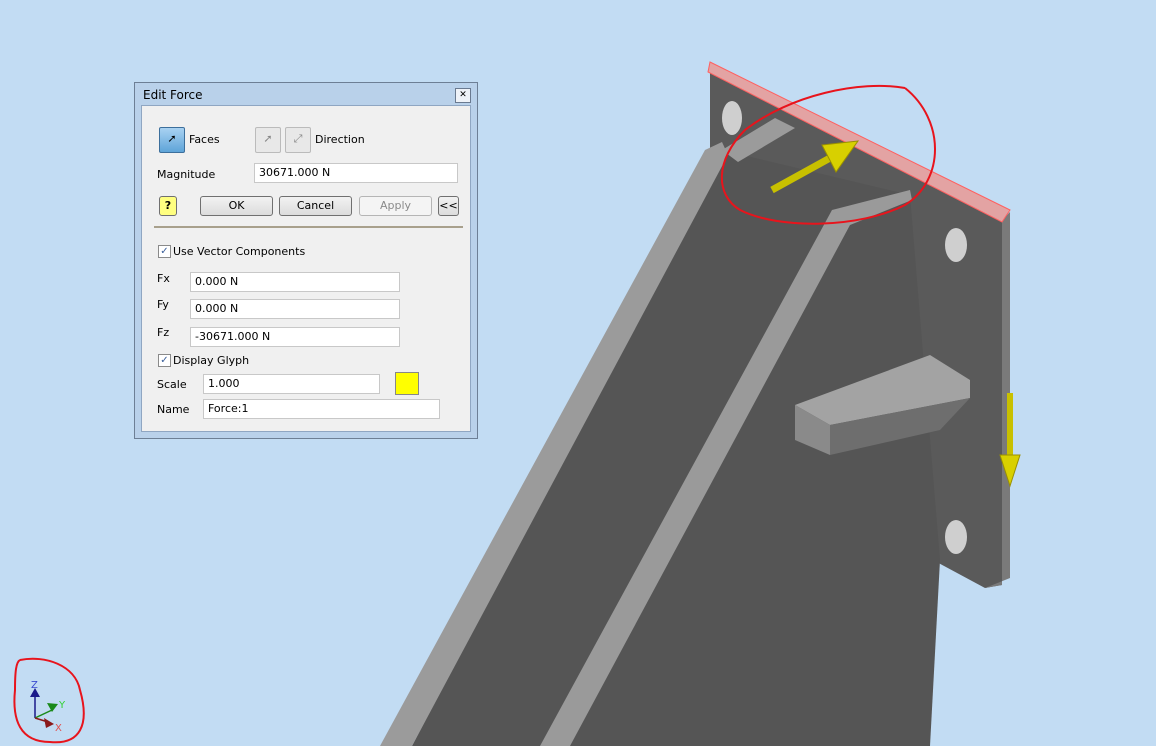 This screenshot has width=1156, height=746. What do you see at coordinates (407, 383) in the screenshot?
I see `glyph-color-swatch` at bounding box center [407, 383].